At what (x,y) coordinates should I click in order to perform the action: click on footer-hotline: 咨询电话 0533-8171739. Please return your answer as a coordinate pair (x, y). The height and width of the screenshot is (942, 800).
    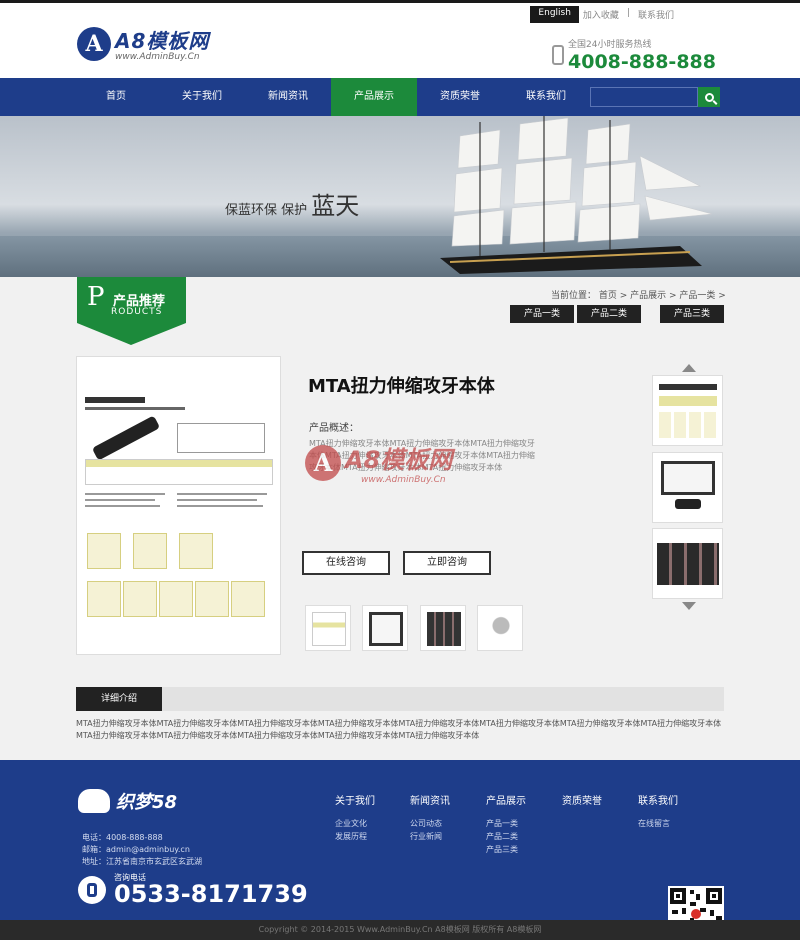
    Looking at the image, I should click on (193, 890).